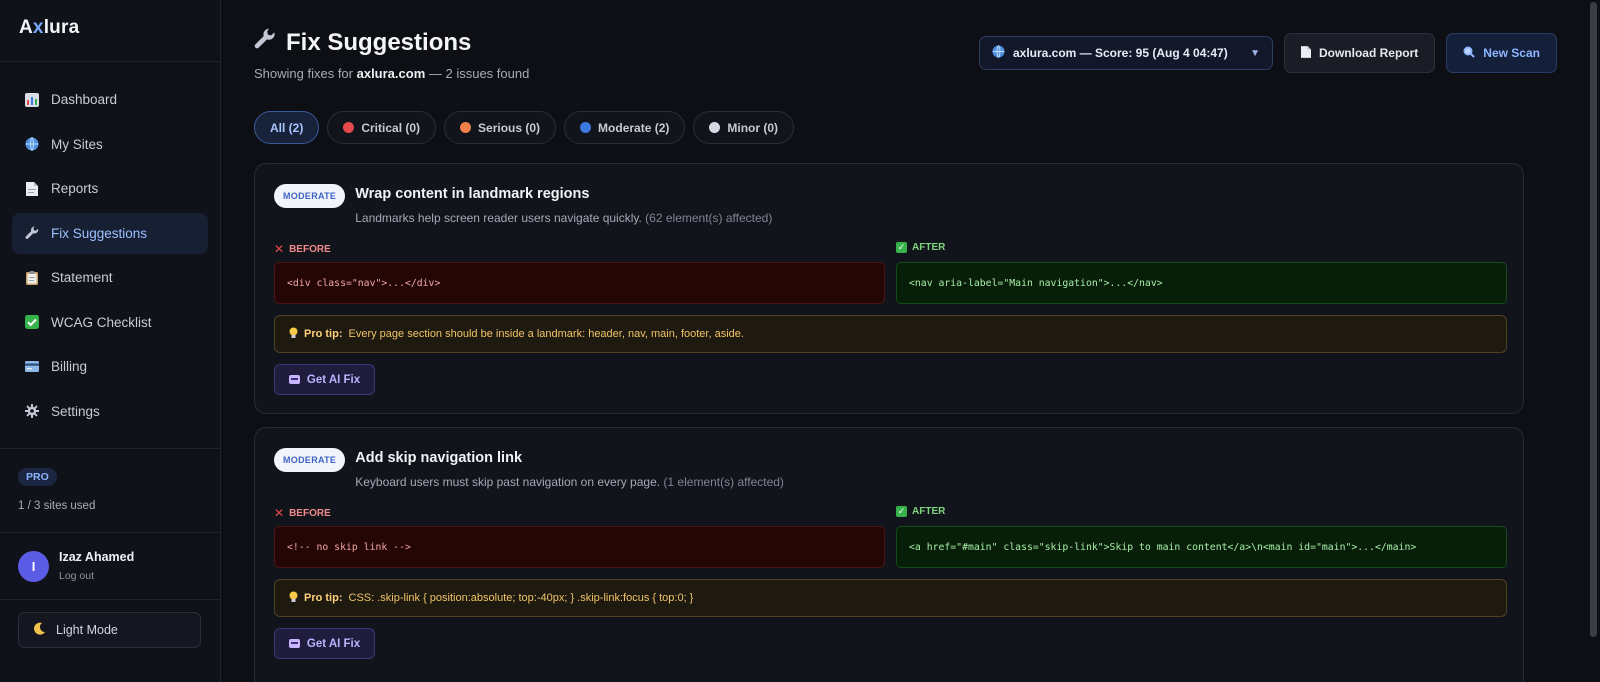  I want to click on site-select-value: axlura.com — Score: 95 (Aug 4 04:47), so click(1120, 53).